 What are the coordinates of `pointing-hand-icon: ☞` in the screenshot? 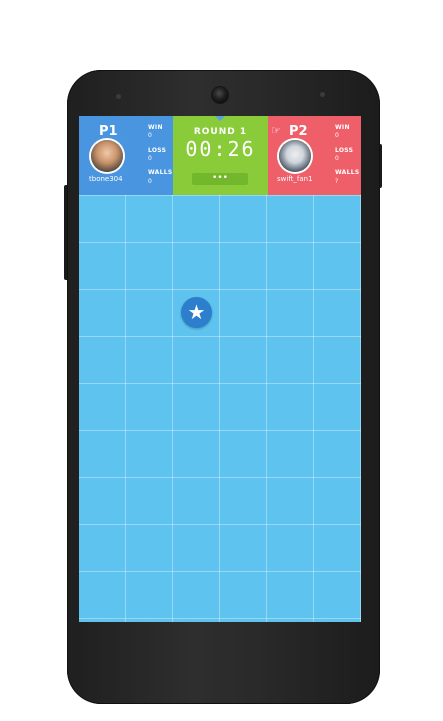 It's located at (276, 130).